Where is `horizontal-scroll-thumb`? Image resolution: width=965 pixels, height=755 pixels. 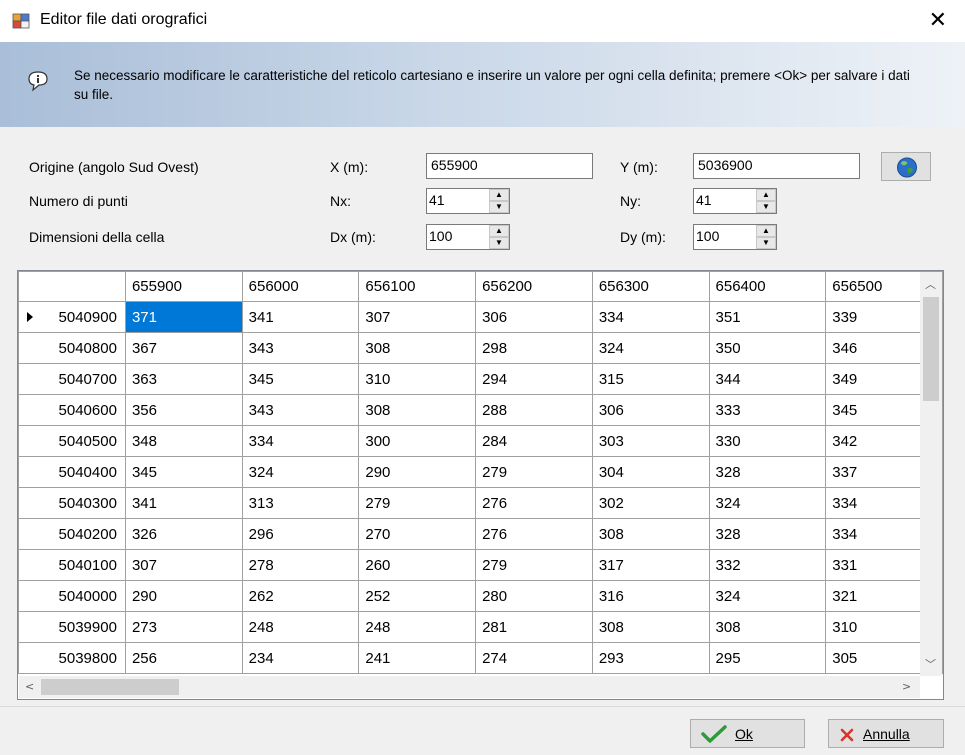 horizontal-scroll-thumb is located at coordinates (110, 687).